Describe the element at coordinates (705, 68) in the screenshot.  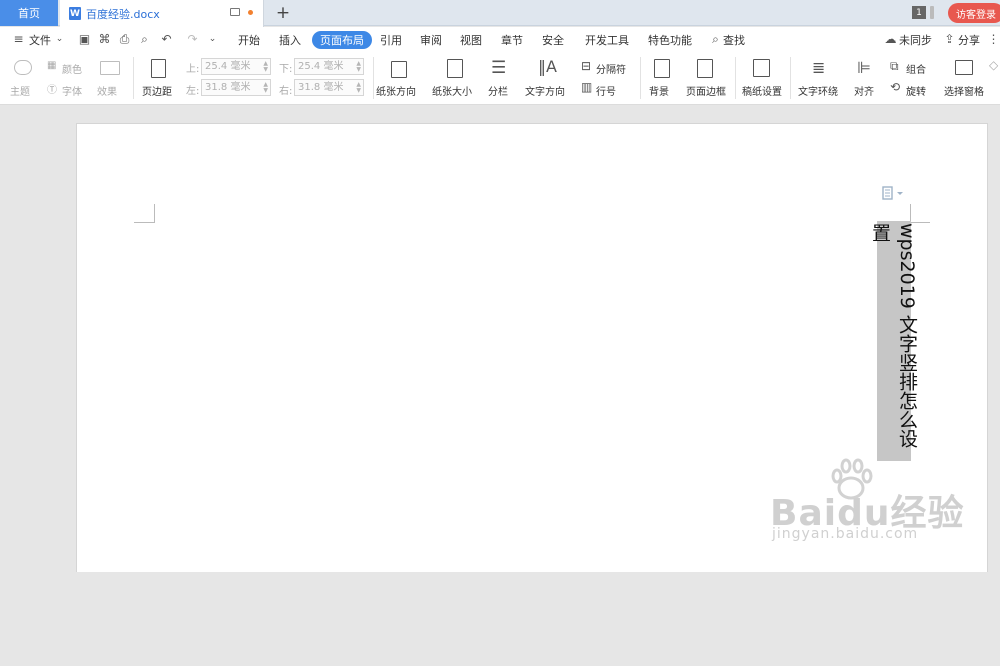
I see `page-border-icon` at that location.